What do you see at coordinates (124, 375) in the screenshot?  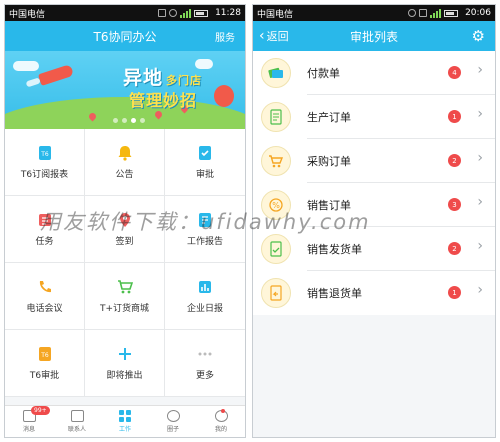 I see `grid-item-label: 即将推出` at bounding box center [124, 375].